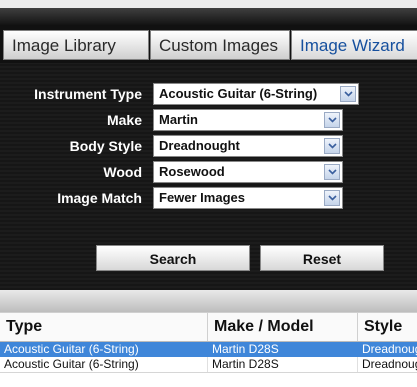  Describe the element at coordinates (248, 146) in the screenshot. I see `body-style-select: Dreadnought` at that location.